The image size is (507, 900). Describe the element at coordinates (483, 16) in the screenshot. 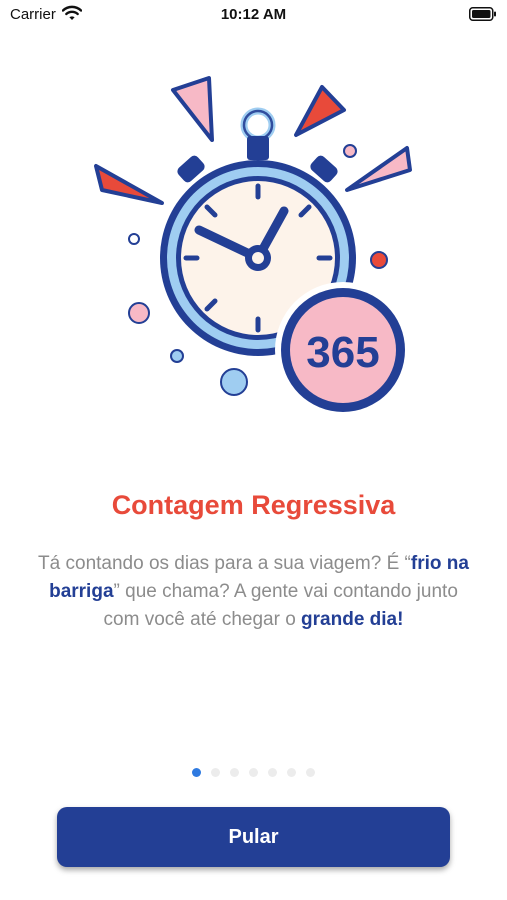

I see `battery-icon` at that location.